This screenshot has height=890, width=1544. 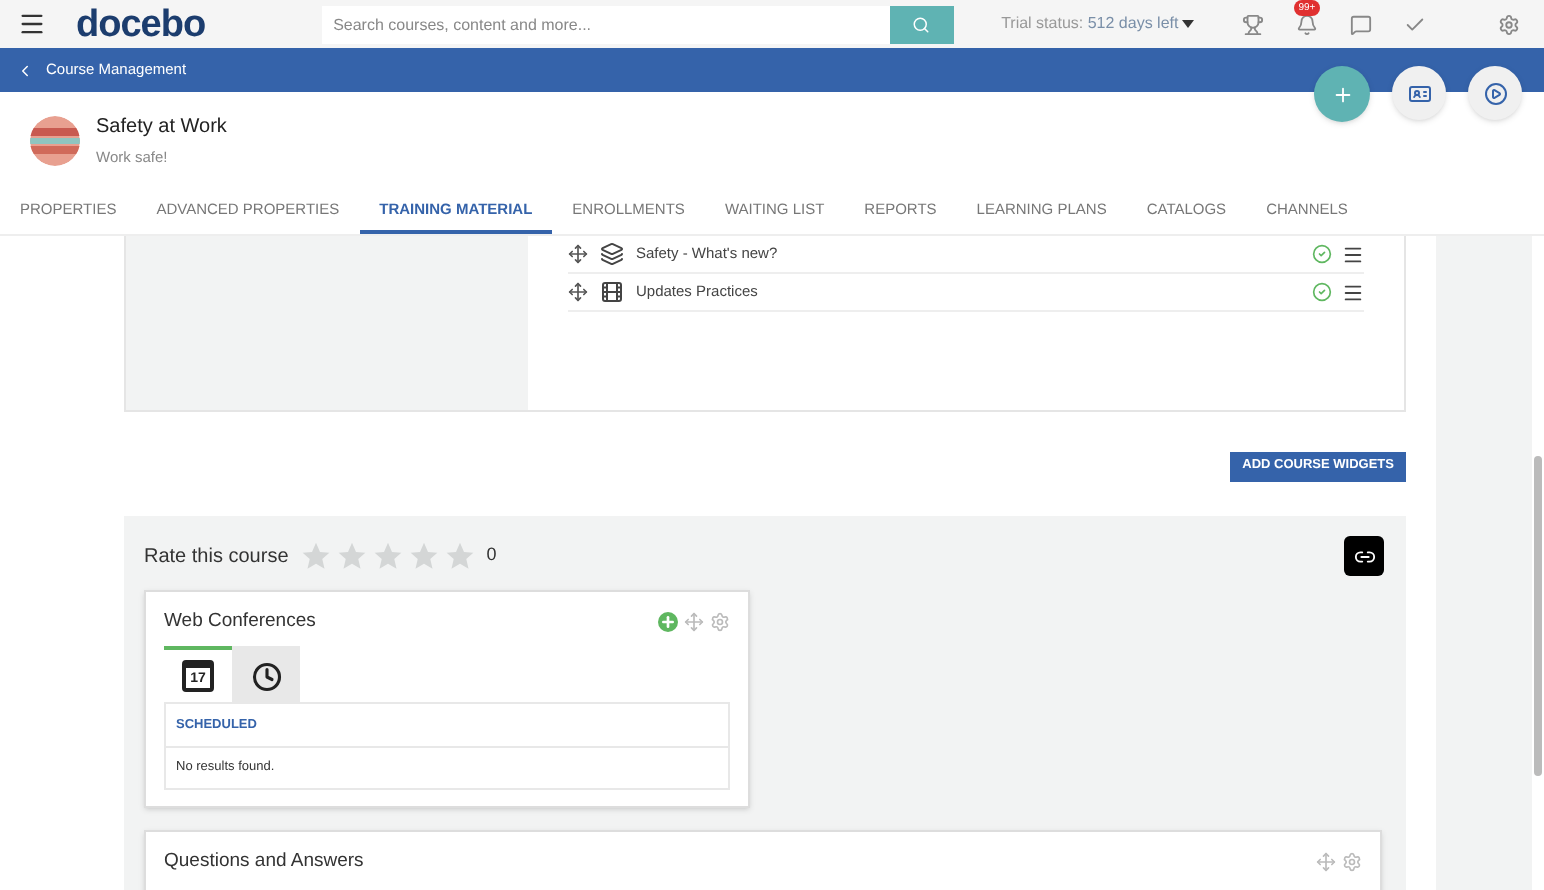 What do you see at coordinates (32, 24) in the screenshot?
I see `menu-icon` at bounding box center [32, 24].